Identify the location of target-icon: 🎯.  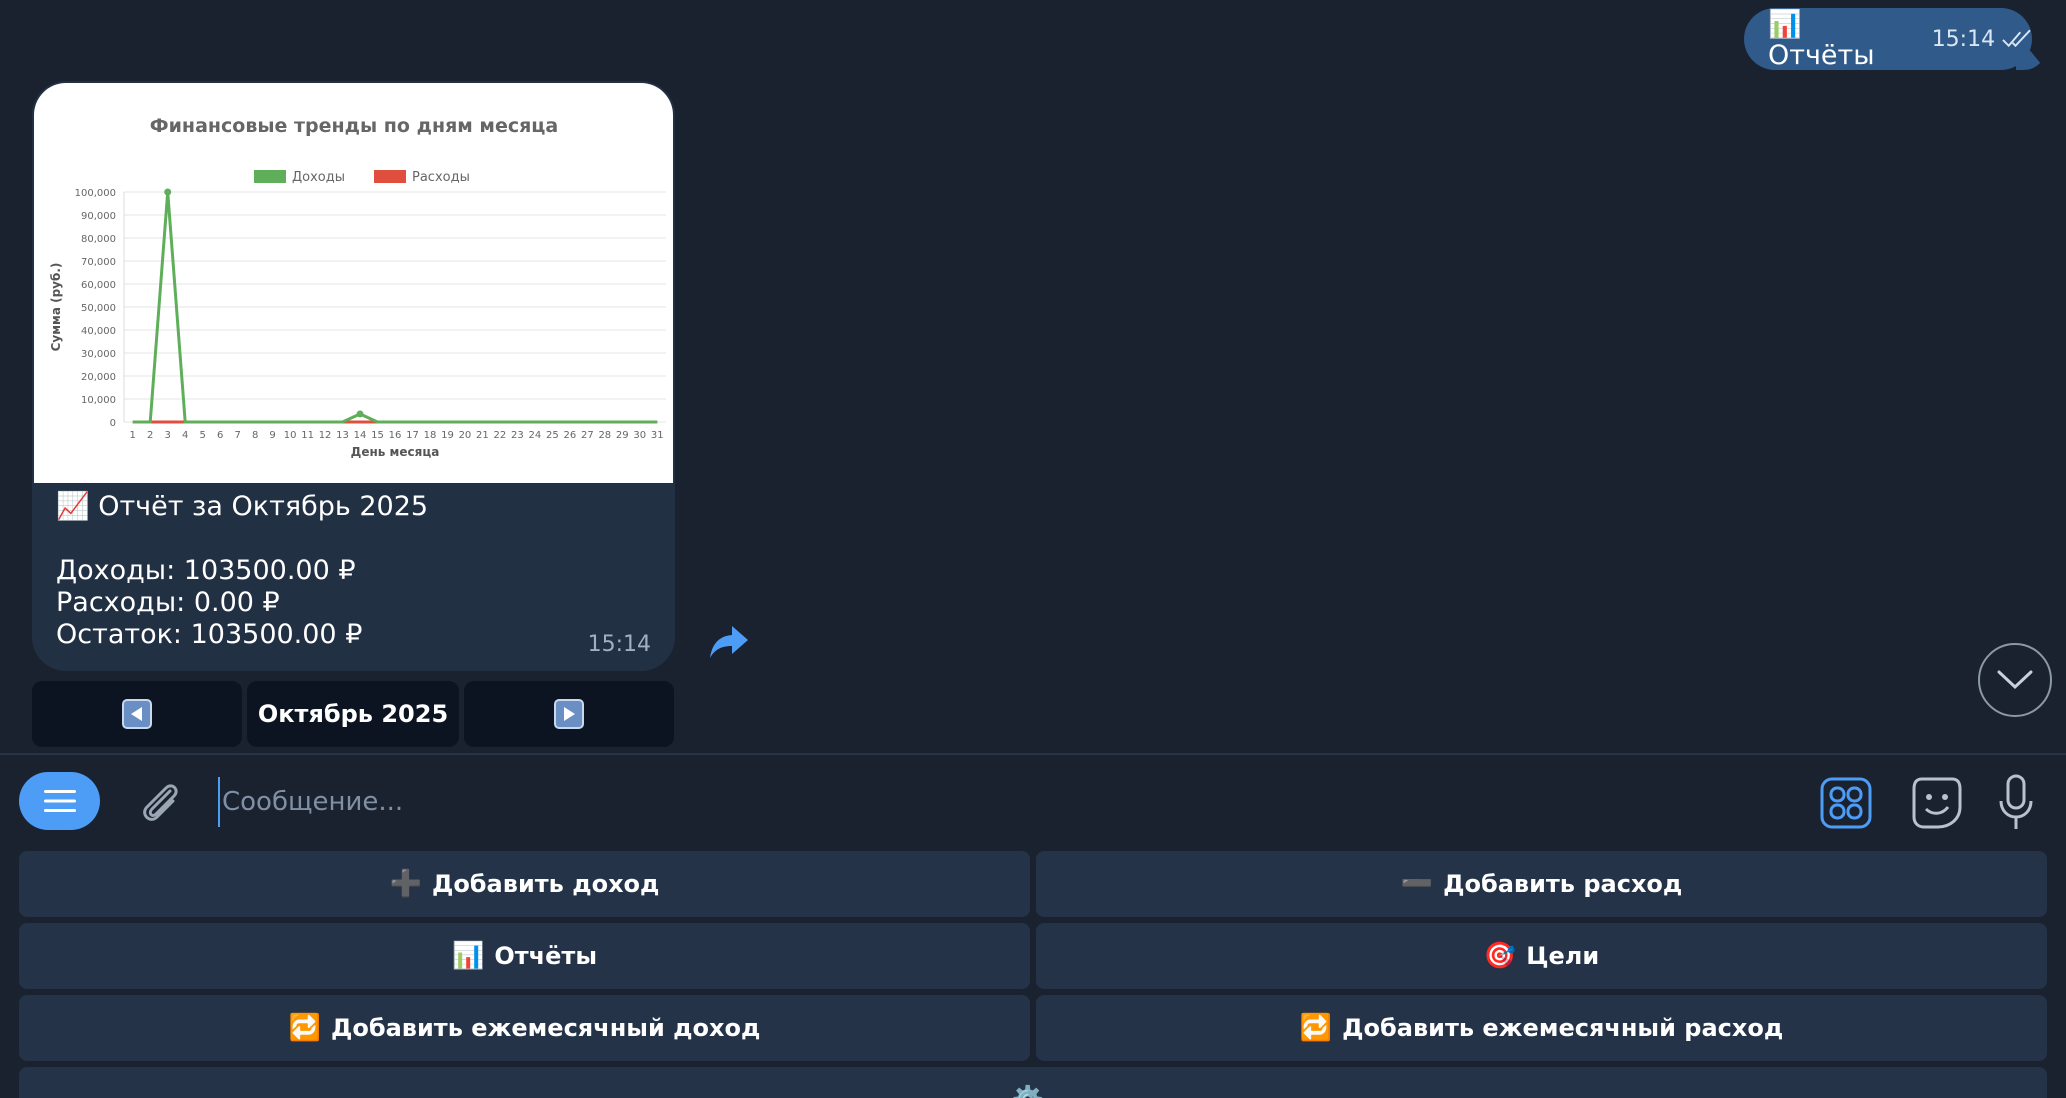
(1500, 956).